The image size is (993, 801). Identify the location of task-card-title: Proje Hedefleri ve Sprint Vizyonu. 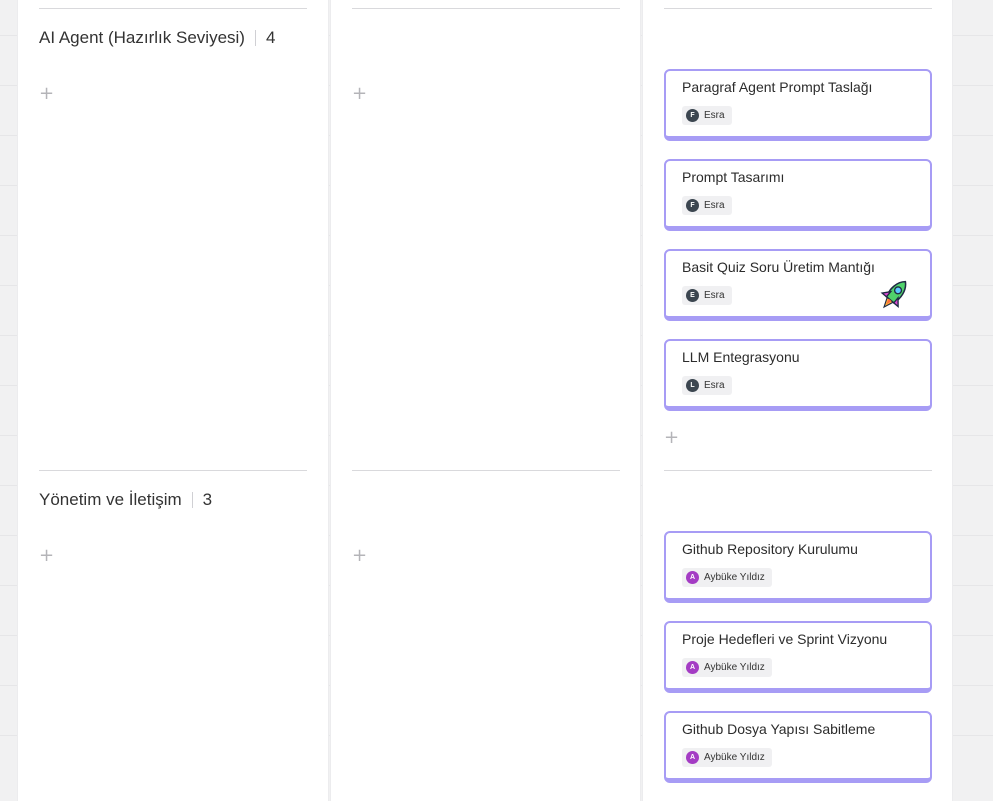
(785, 639).